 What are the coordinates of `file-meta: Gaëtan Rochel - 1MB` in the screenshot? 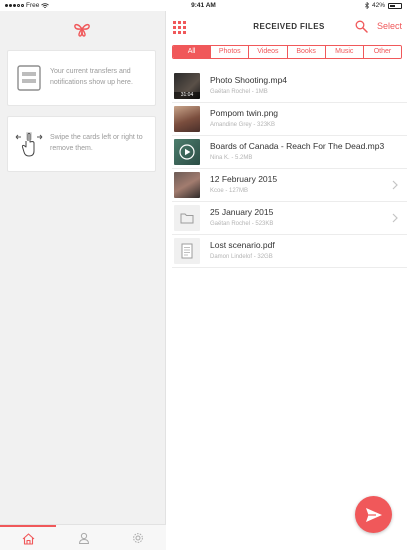 It's located at (239, 92).